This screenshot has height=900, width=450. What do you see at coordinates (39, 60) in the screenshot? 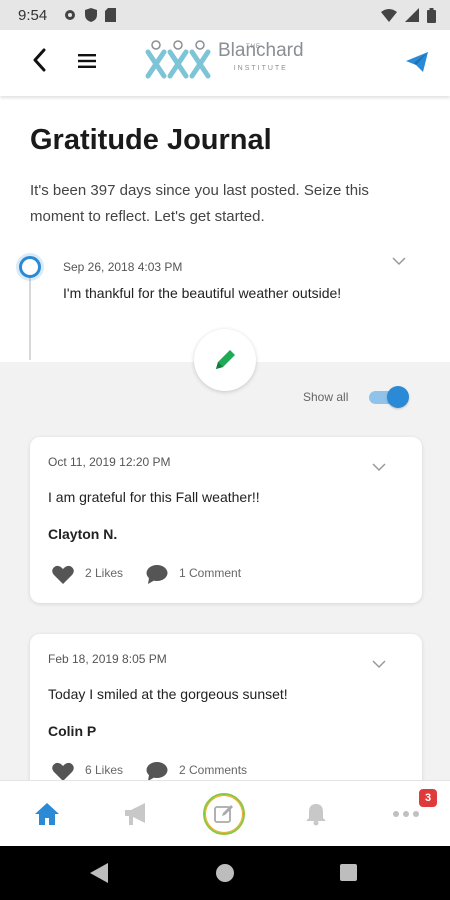
I see `back-arrow-icon` at bounding box center [39, 60].